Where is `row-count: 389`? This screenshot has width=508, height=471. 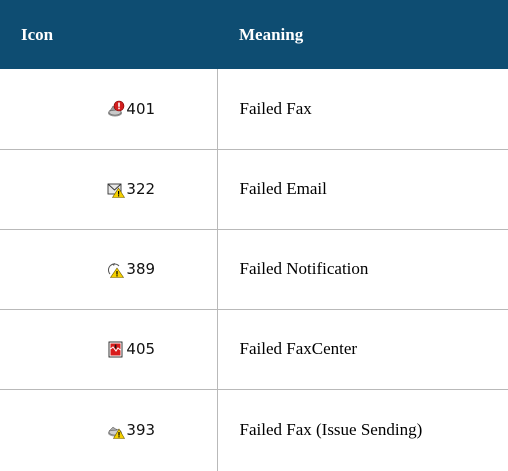 row-count: 389 is located at coordinates (141, 269).